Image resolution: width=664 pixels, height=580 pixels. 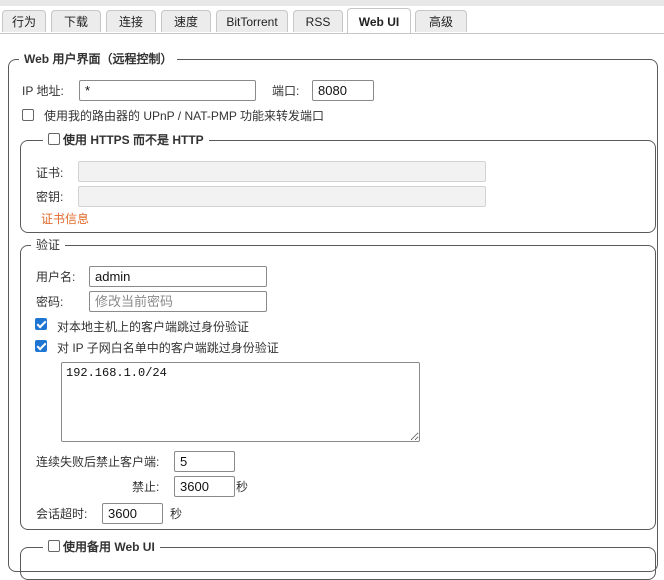 I want to click on session-timeout-label: 会话超时:, so click(x=62, y=514).